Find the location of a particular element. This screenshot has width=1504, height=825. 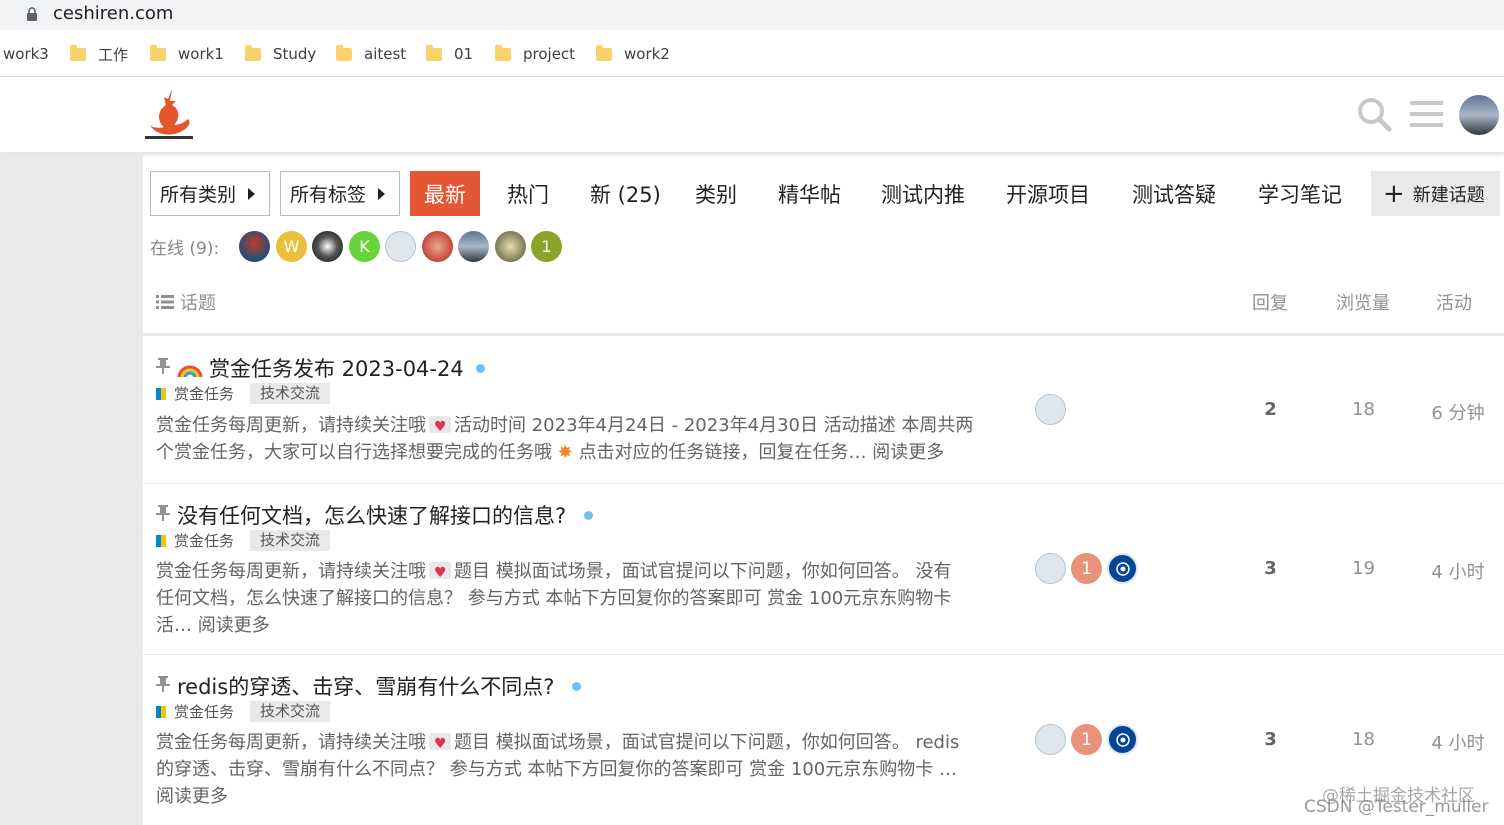

caret-right-icon is located at coordinates (381, 194).